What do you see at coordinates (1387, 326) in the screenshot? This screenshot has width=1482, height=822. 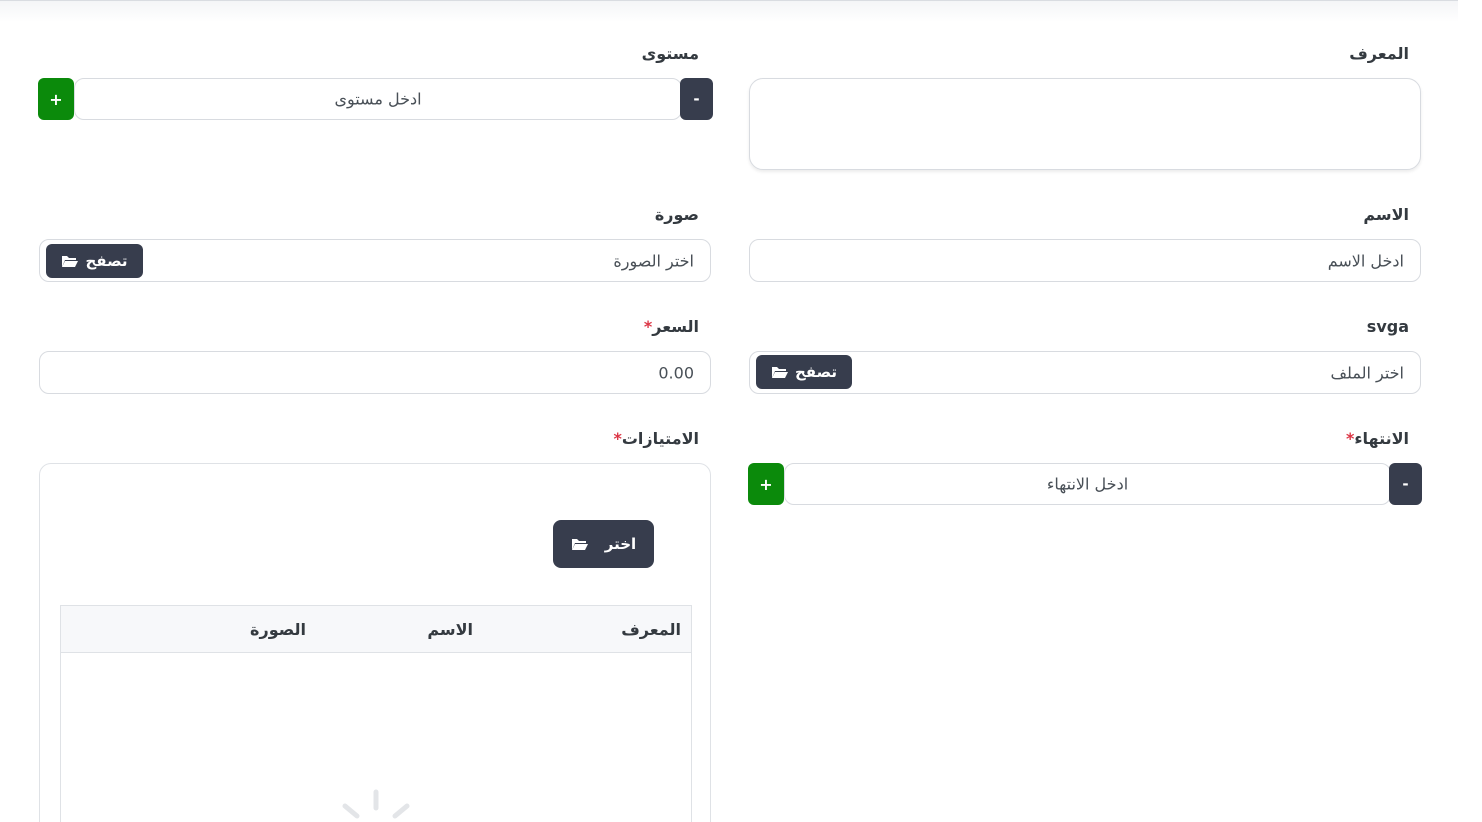 I see `svga-label: svga` at bounding box center [1387, 326].